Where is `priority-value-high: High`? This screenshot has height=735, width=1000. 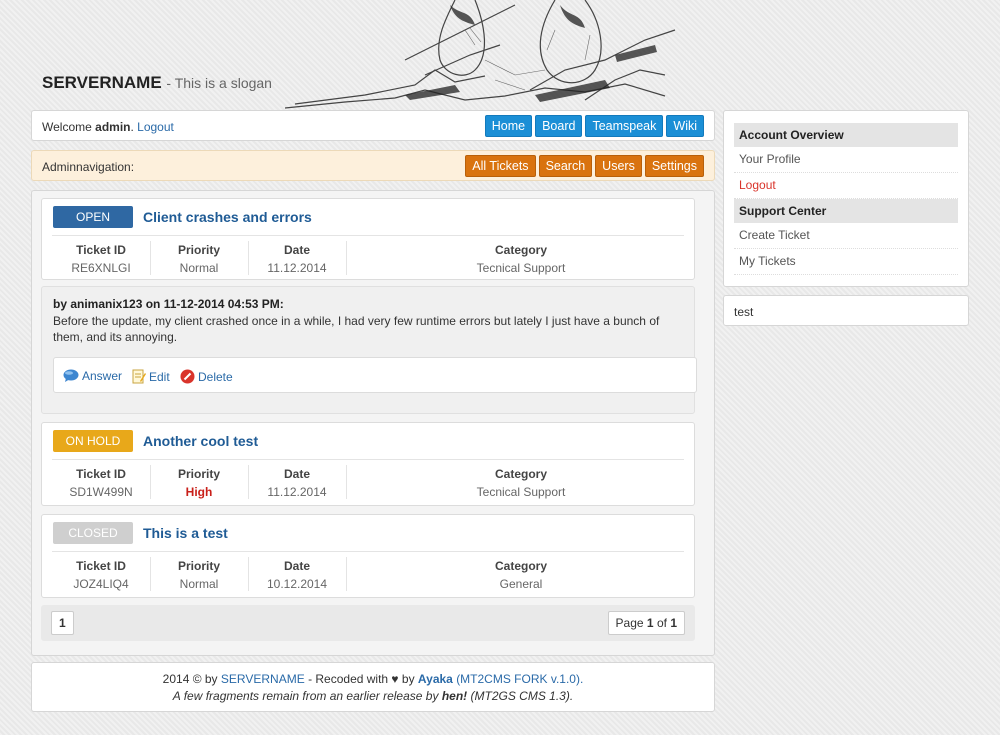
priority-value-high: High is located at coordinates (199, 492).